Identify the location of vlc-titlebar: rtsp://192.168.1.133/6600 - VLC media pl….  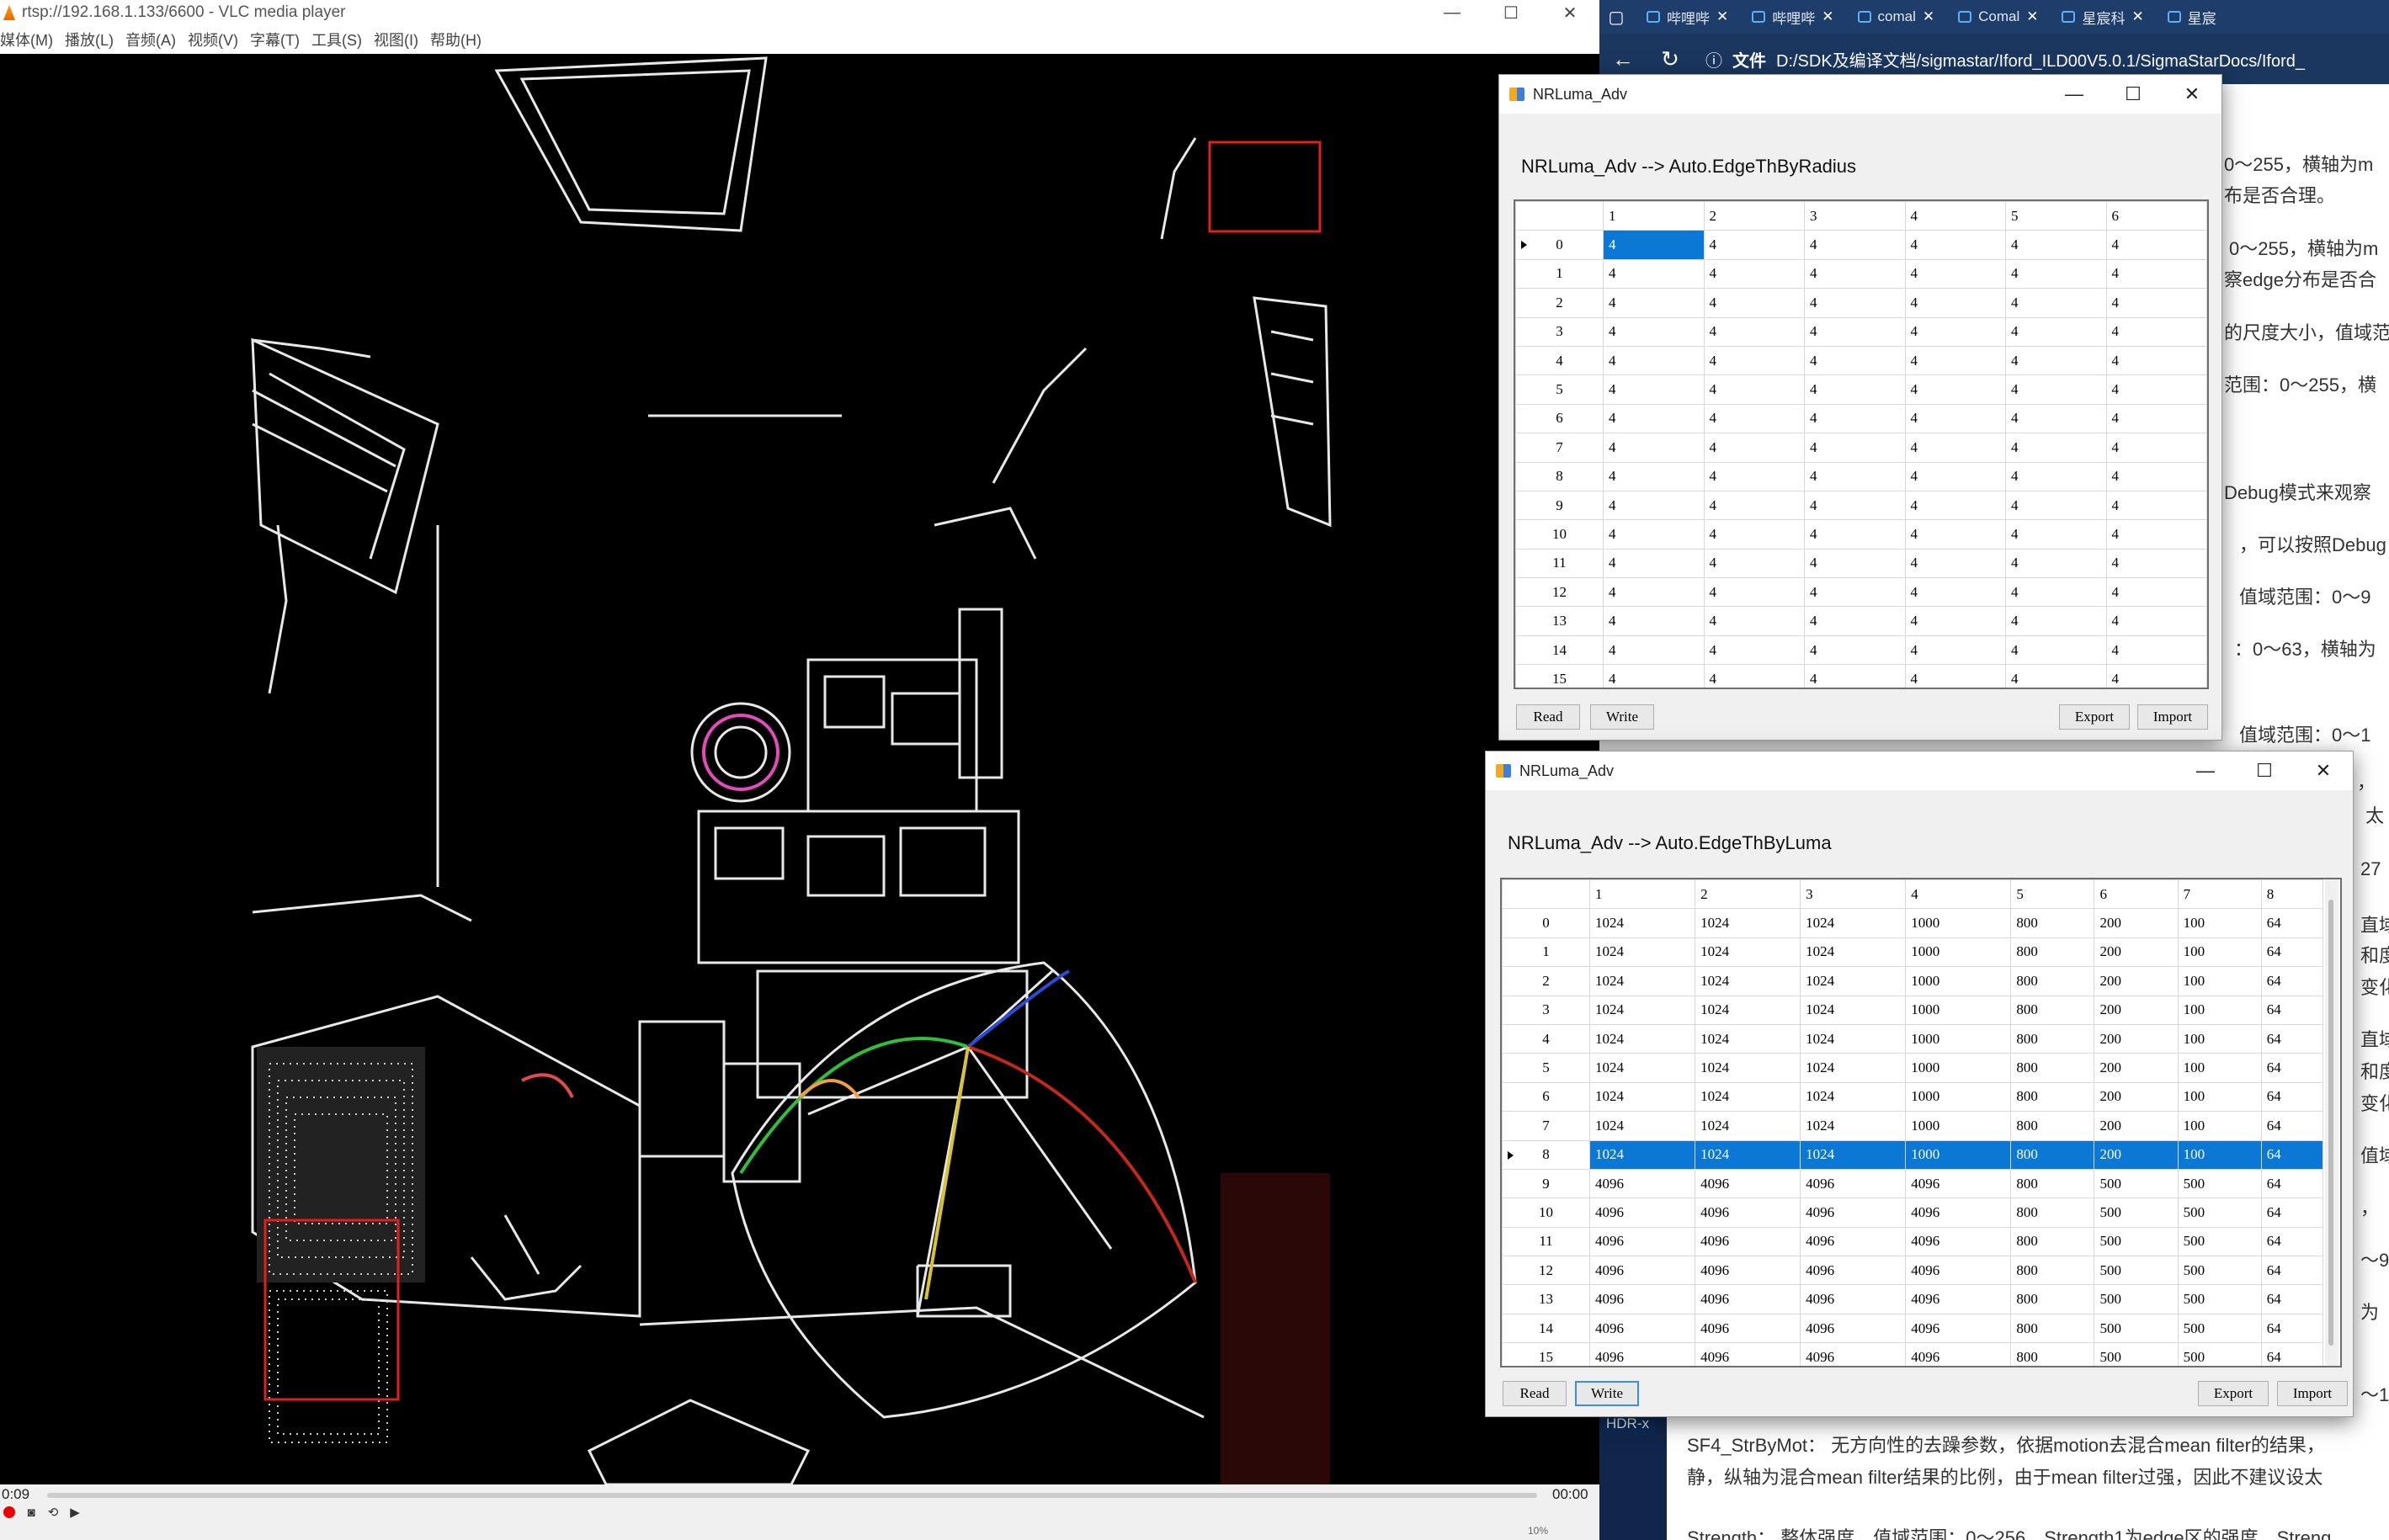
(799, 12).